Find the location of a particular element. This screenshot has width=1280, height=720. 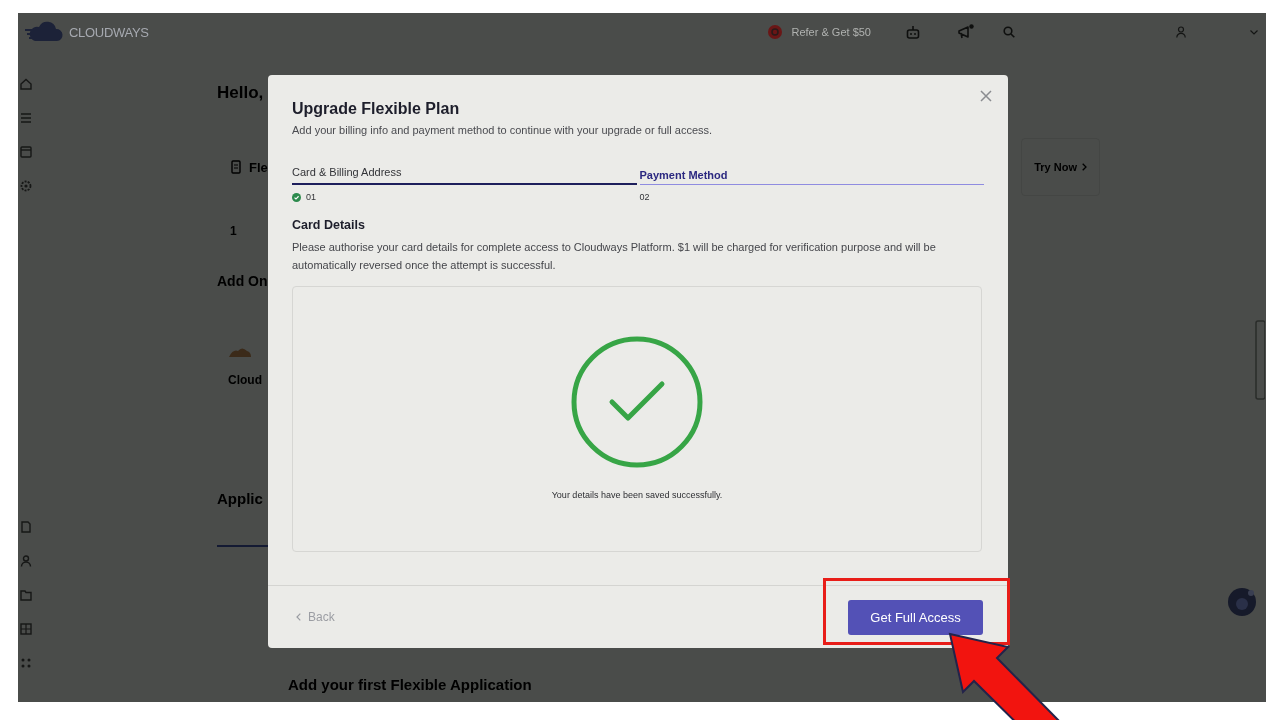

chevron-left-icon is located at coordinates (298, 617).